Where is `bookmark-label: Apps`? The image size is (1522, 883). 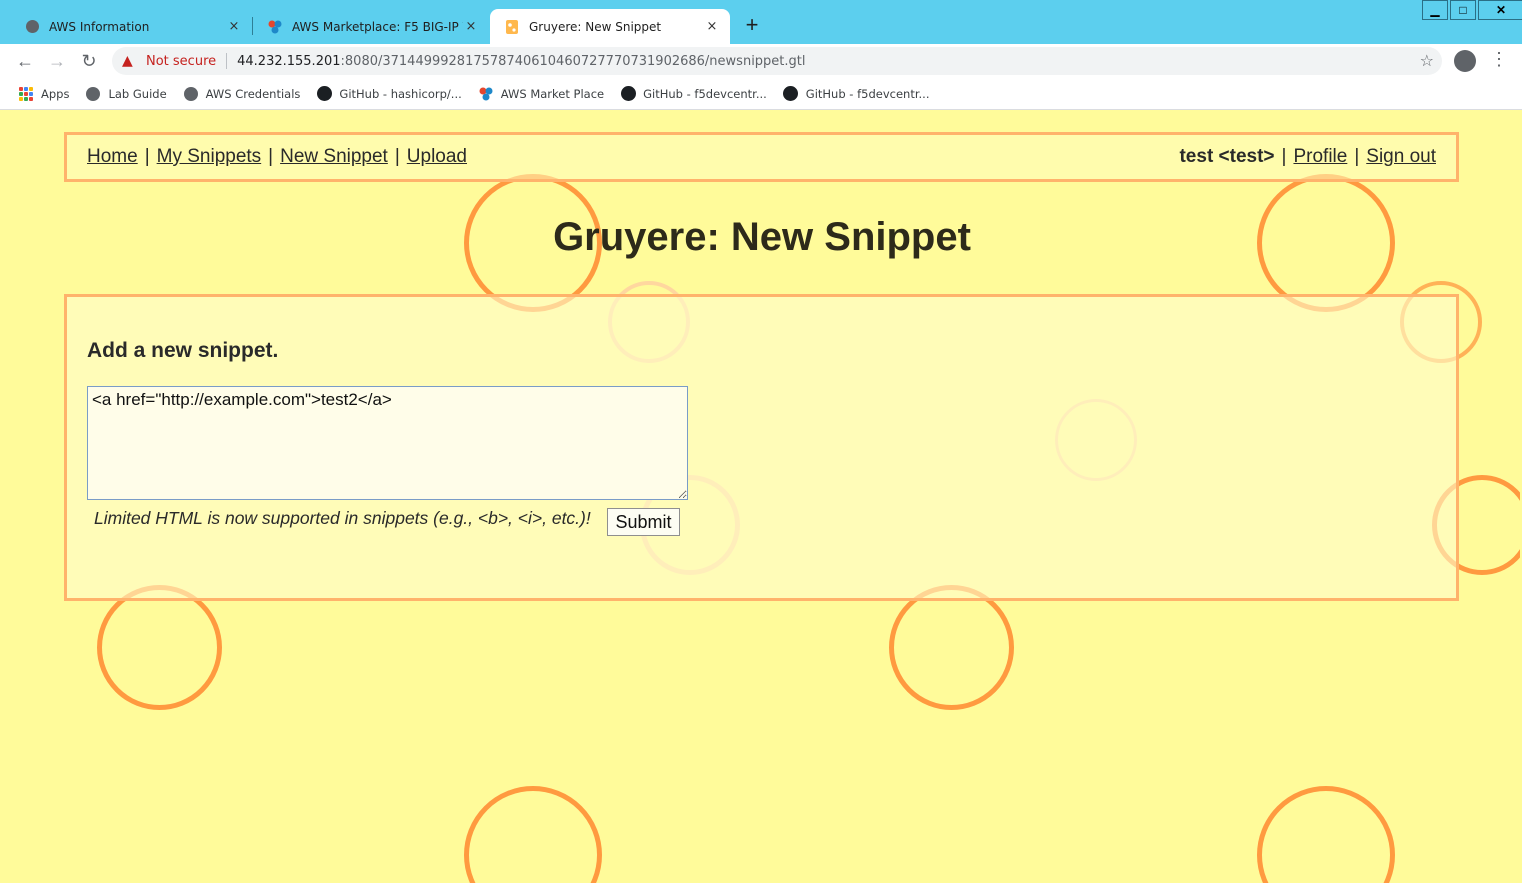 bookmark-label: Apps is located at coordinates (55, 93).